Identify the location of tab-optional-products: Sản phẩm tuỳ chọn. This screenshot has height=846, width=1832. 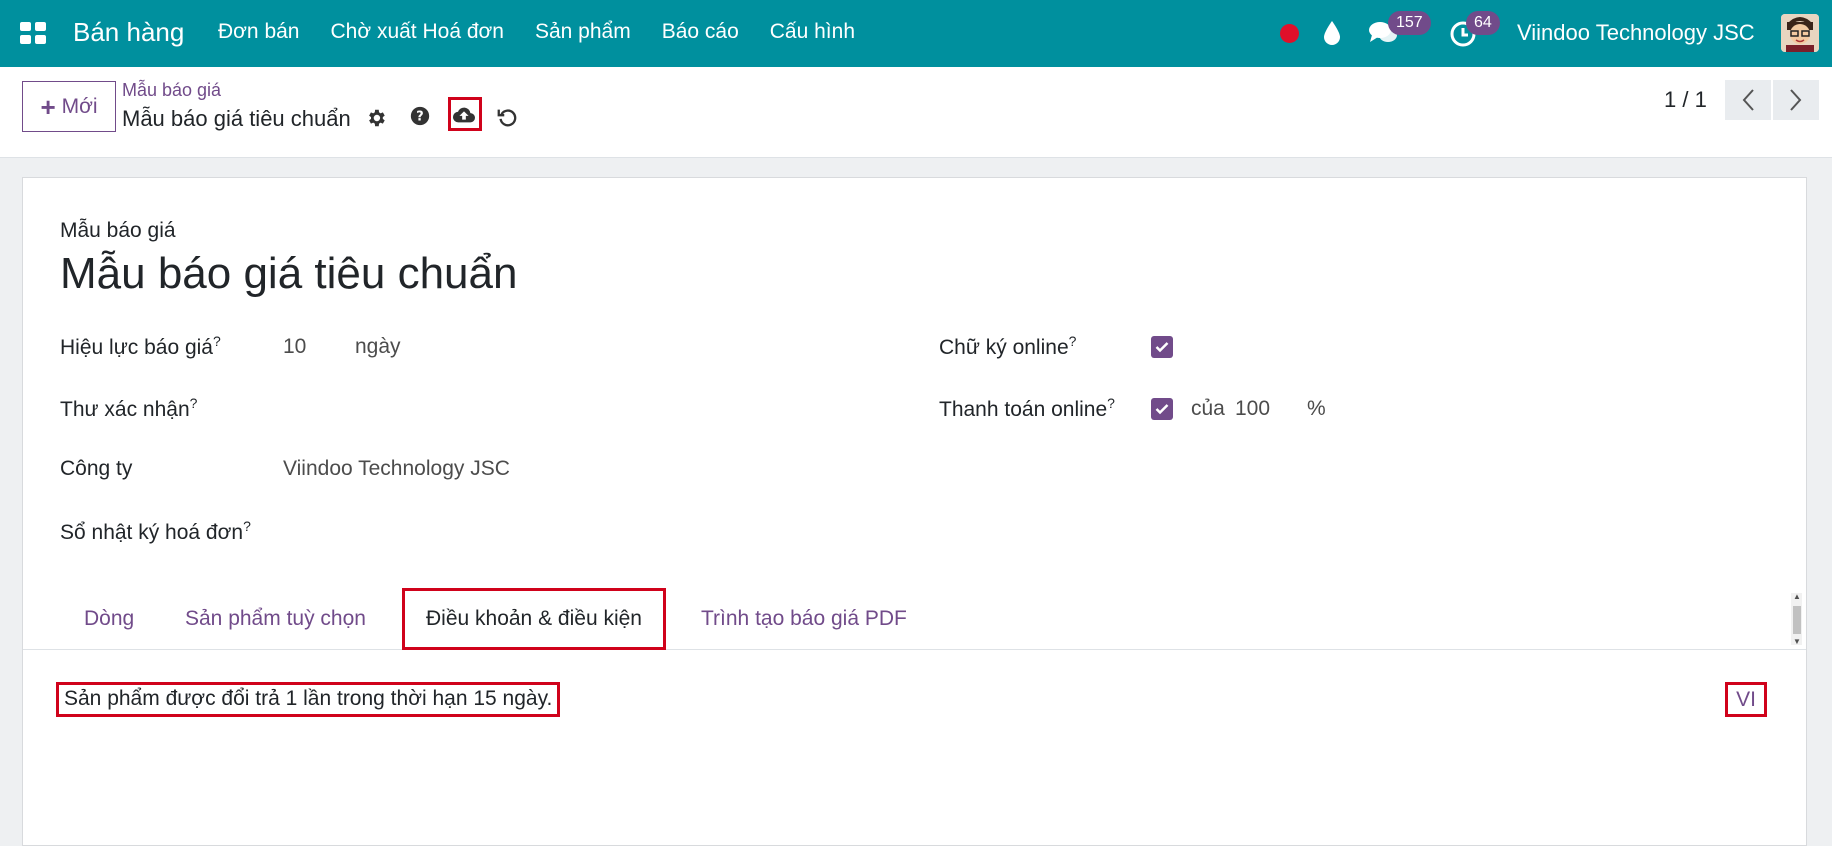
(275, 619).